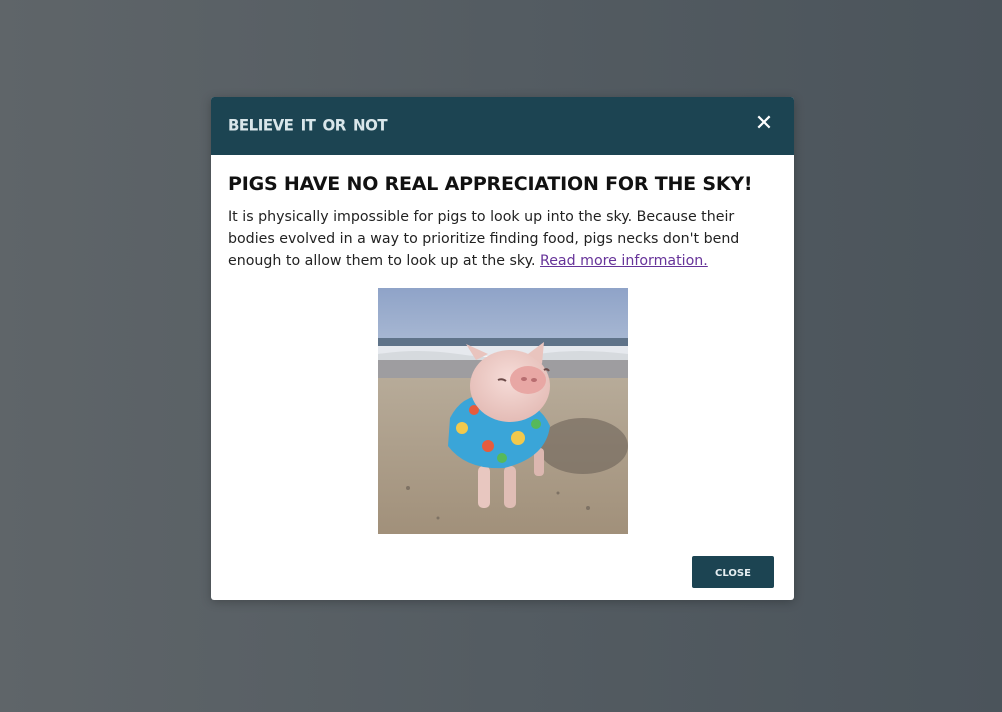  Describe the element at coordinates (624, 261) in the screenshot. I see `read-more-link: Read more information.` at that location.